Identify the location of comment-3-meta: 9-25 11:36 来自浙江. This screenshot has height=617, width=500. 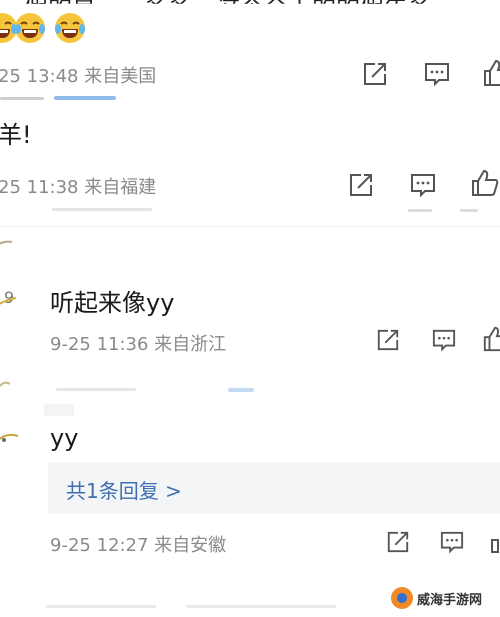
(138, 344).